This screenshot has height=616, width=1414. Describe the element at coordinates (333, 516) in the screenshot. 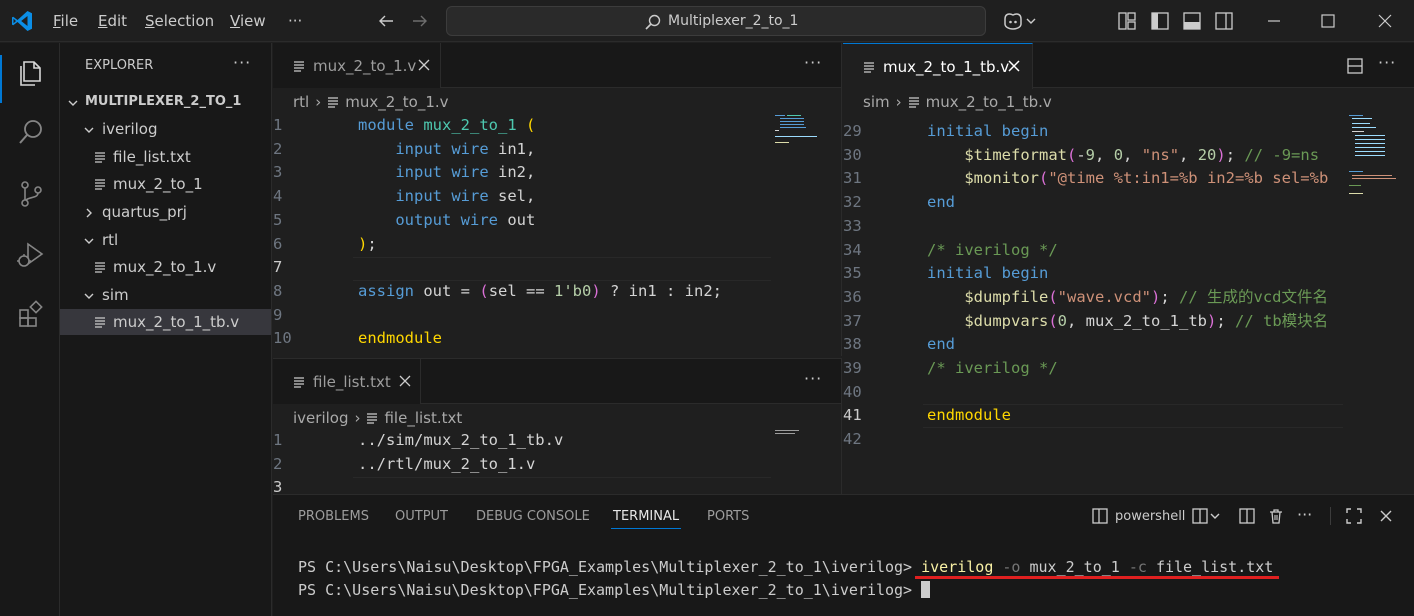

I see `panel-tab-problems: PROBLEMS` at that location.